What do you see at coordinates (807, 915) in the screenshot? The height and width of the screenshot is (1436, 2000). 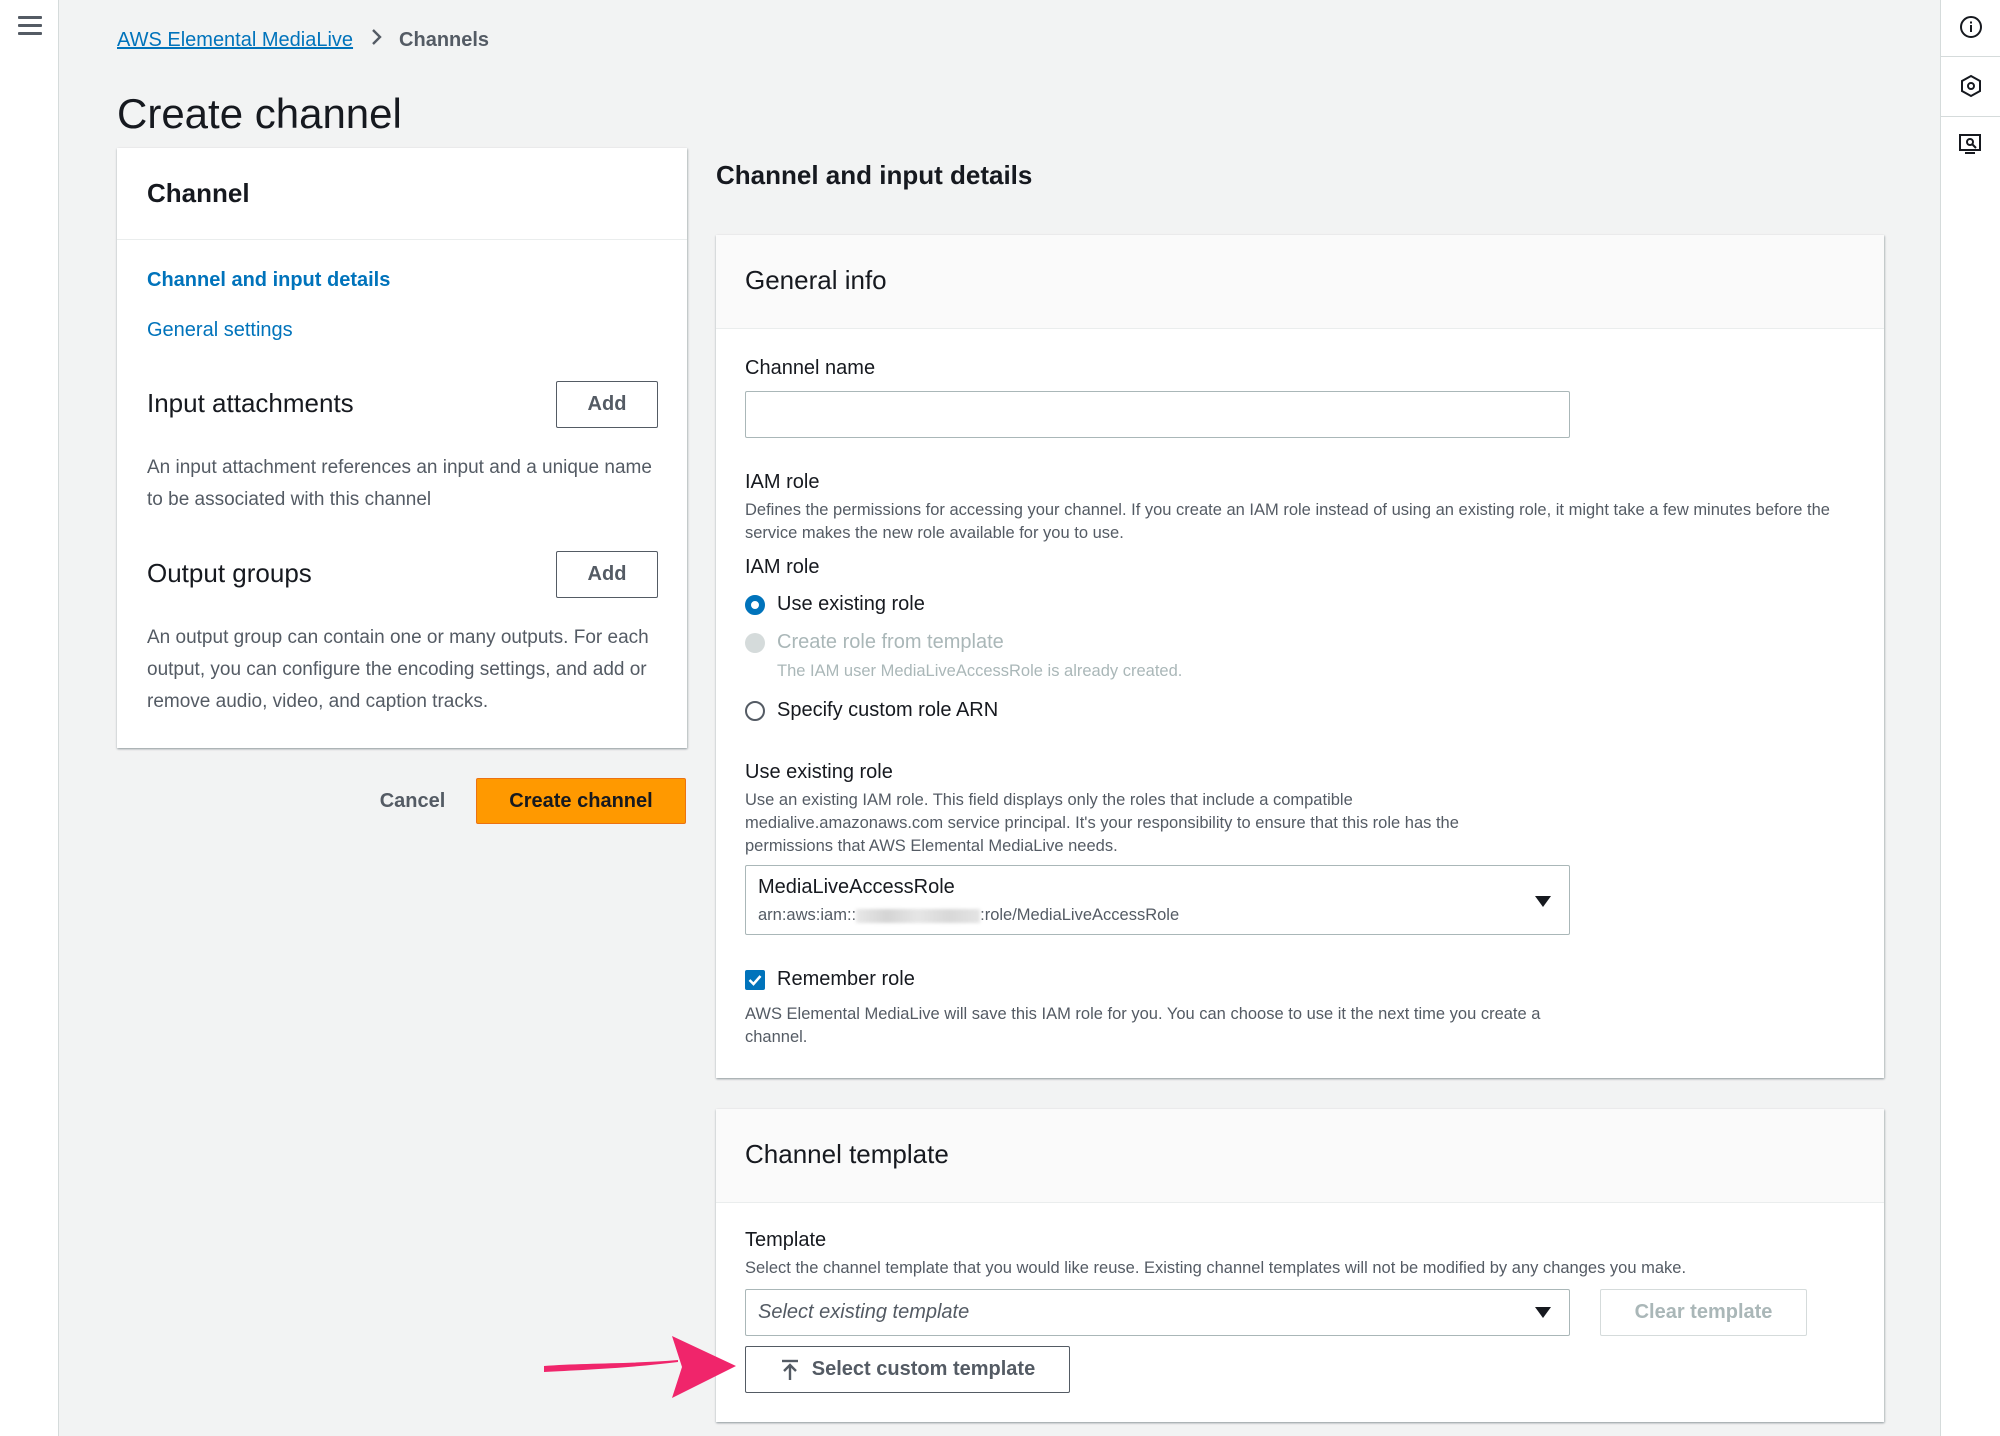 I see `role-arn-prefix: arn:aws:iam::` at bounding box center [807, 915].